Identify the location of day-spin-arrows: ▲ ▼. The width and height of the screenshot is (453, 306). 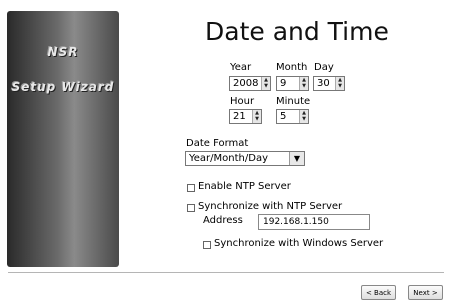
(339, 83).